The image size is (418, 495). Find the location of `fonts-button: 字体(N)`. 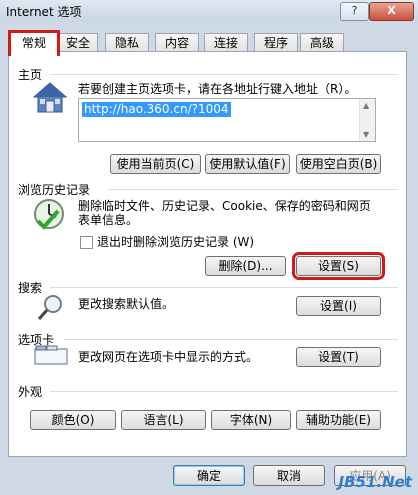

fonts-button: 字体(N) is located at coordinates (251, 420).